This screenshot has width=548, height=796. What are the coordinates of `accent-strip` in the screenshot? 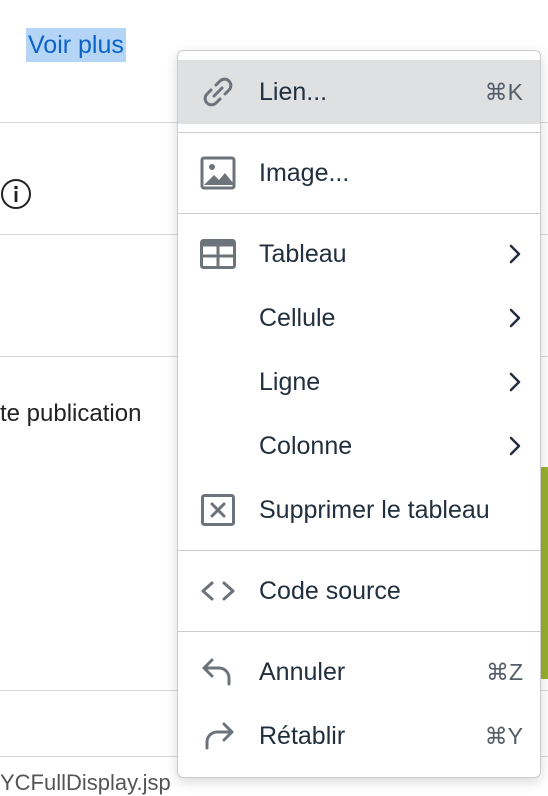 It's located at (544, 573).